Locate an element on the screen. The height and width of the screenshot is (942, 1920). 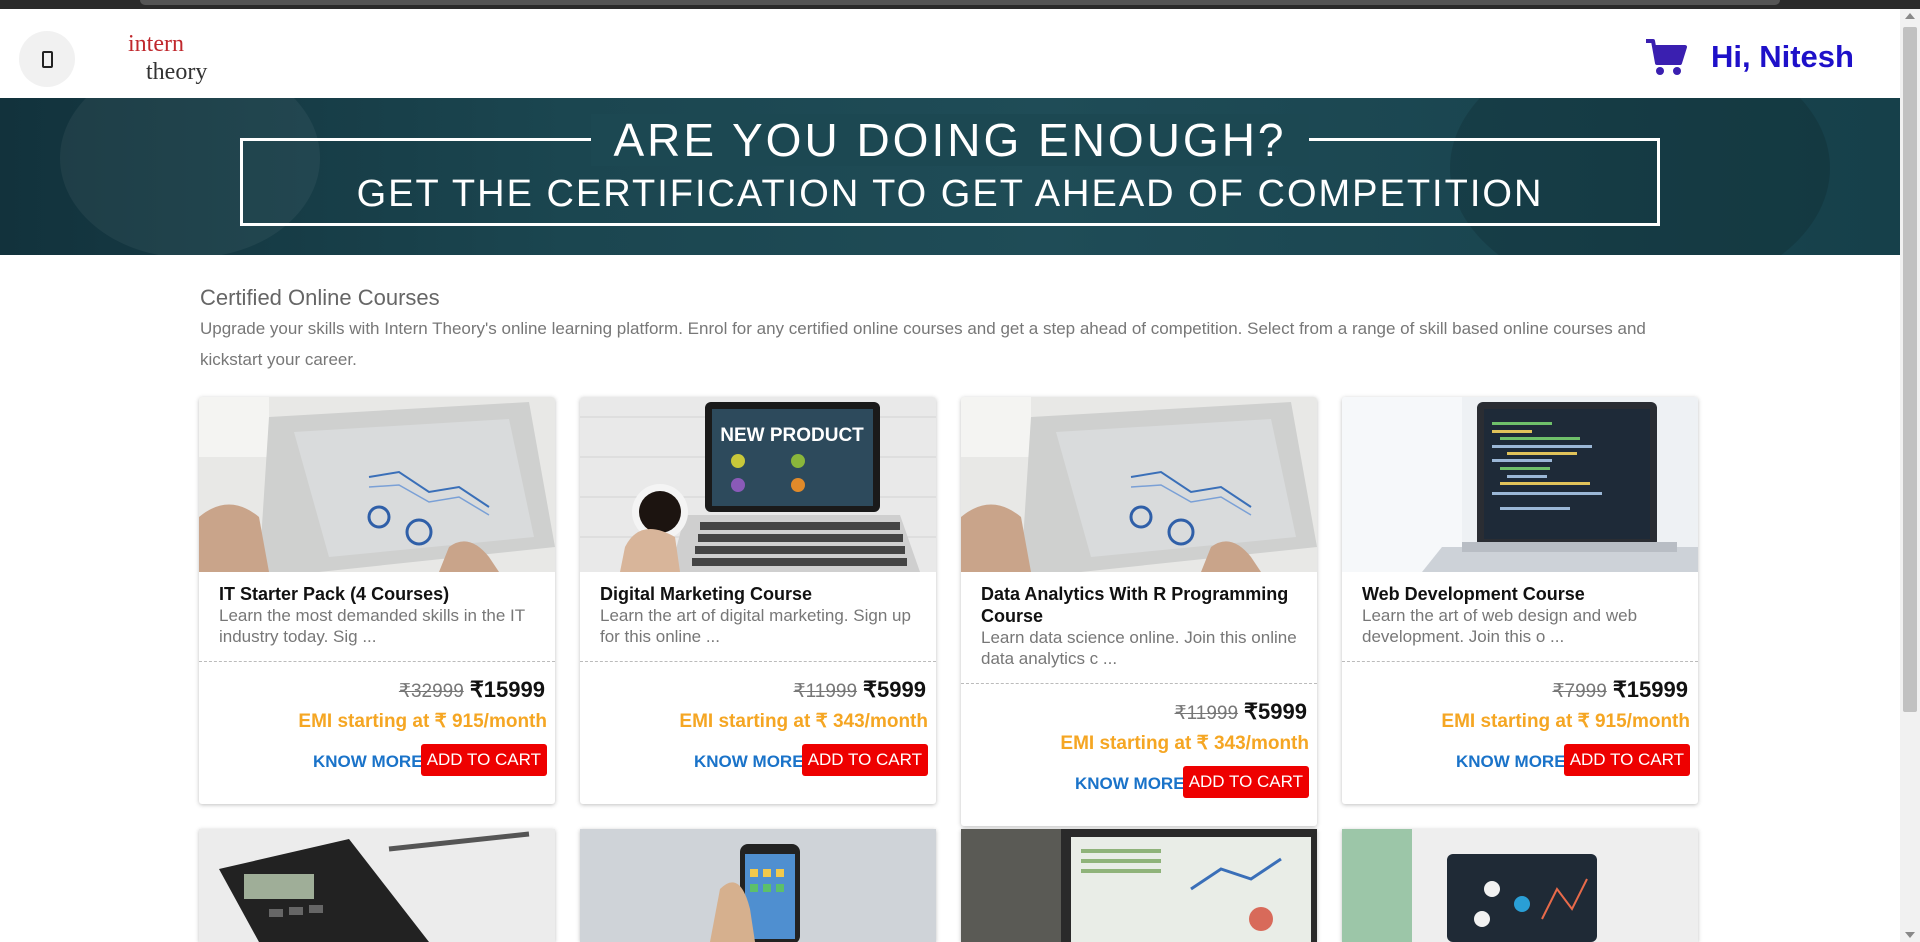
user-greeting: Hi, Nitesh is located at coordinates (1782, 57).